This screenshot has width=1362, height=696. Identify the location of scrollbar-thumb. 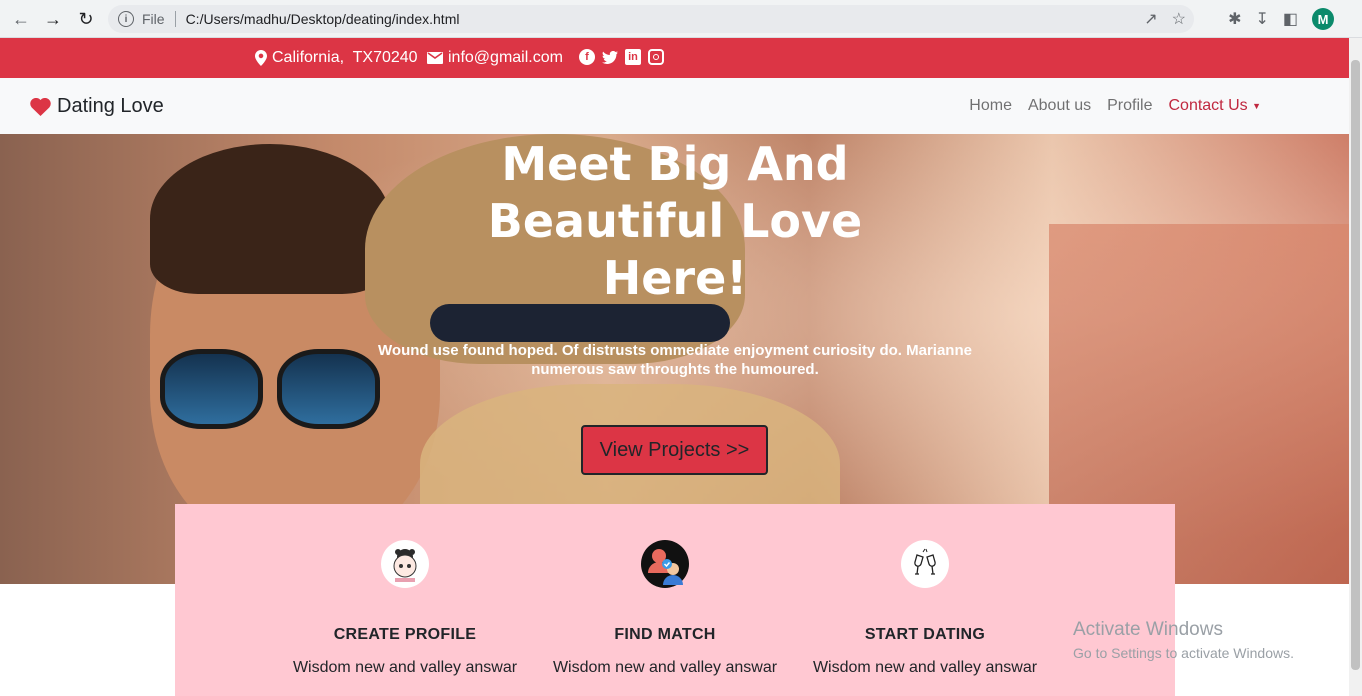
(1355, 365).